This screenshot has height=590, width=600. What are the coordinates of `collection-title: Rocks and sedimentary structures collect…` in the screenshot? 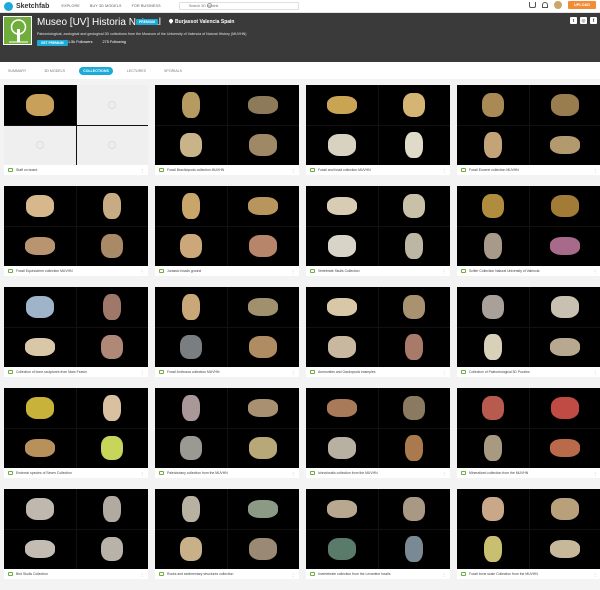 It's located at (227, 574).